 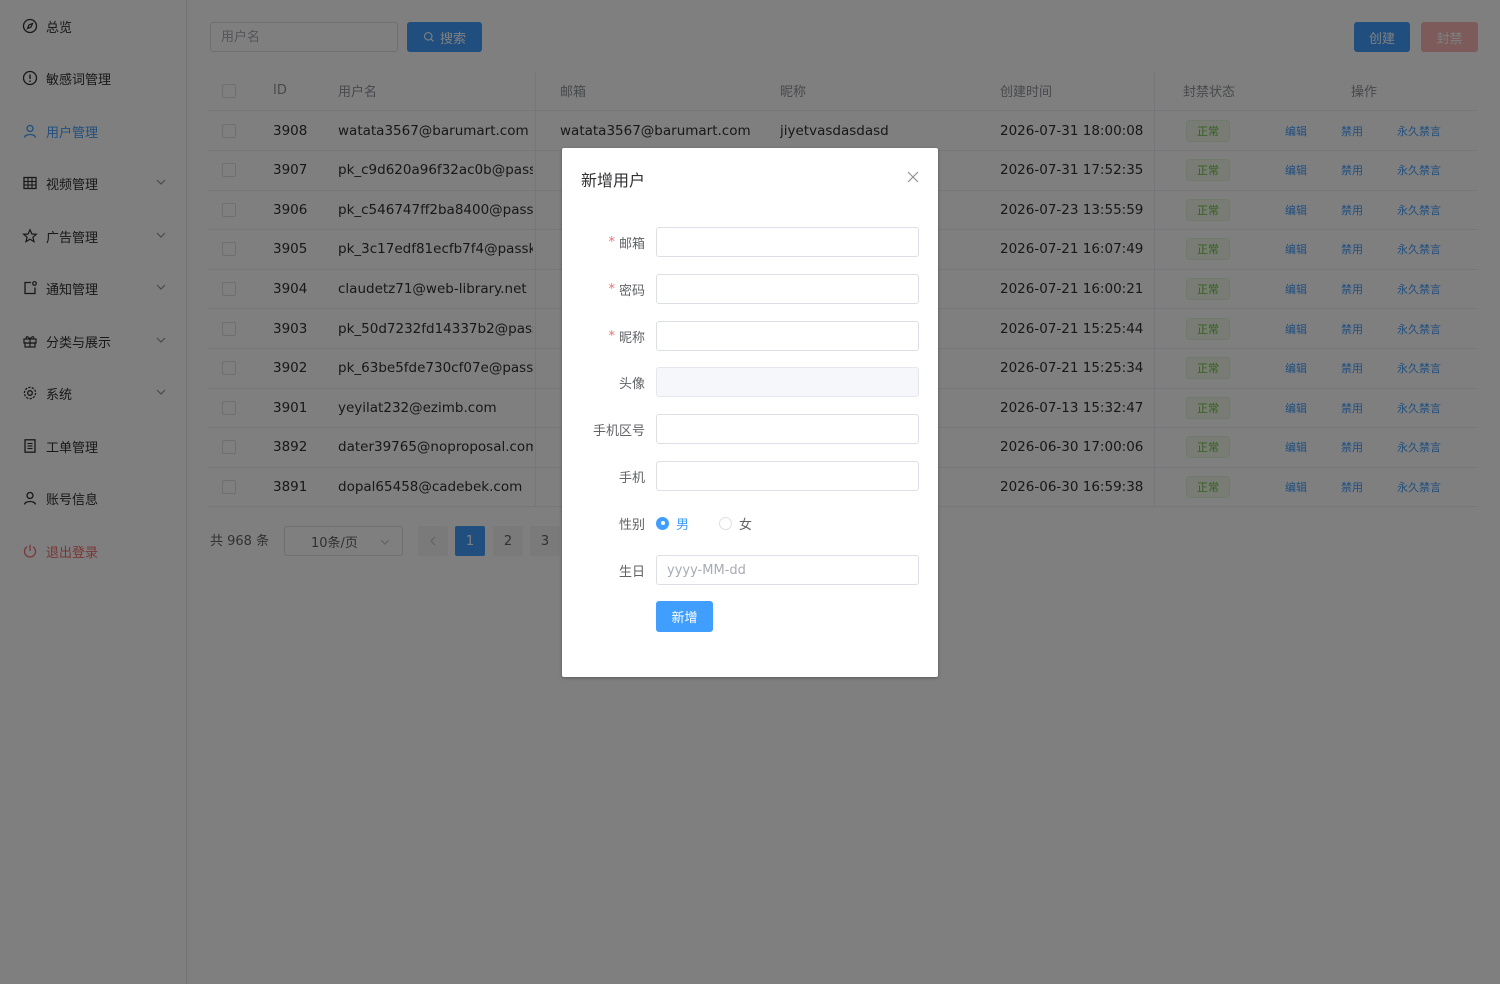 I want to click on password-label: * 密码, so click(x=626, y=290).